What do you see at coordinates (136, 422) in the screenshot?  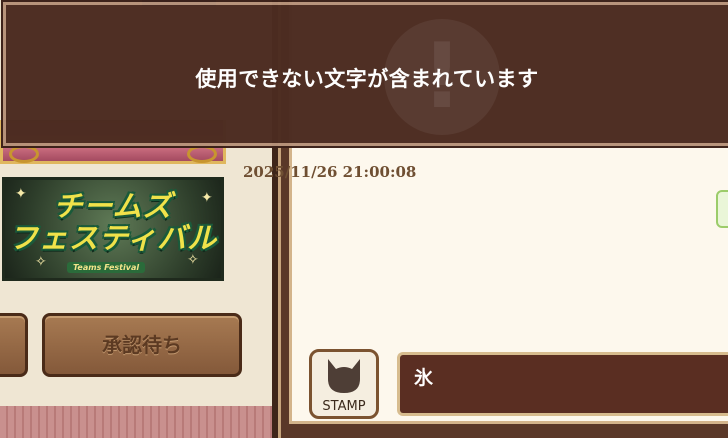 I see `left-bottom-strip` at bounding box center [136, 422].